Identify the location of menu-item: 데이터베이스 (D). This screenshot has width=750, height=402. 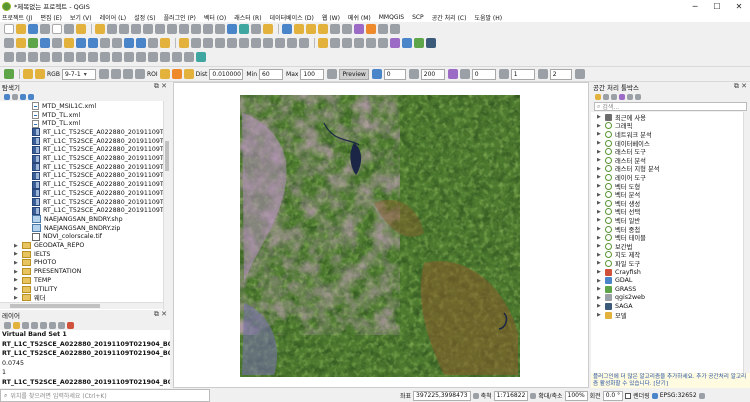
(292, 17).